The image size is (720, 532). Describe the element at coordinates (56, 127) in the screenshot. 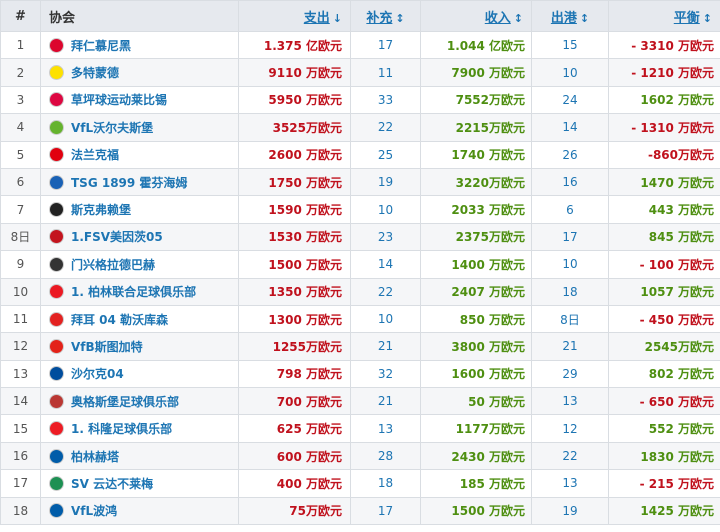

I see `wolfsburg-crest-icon` at that location.